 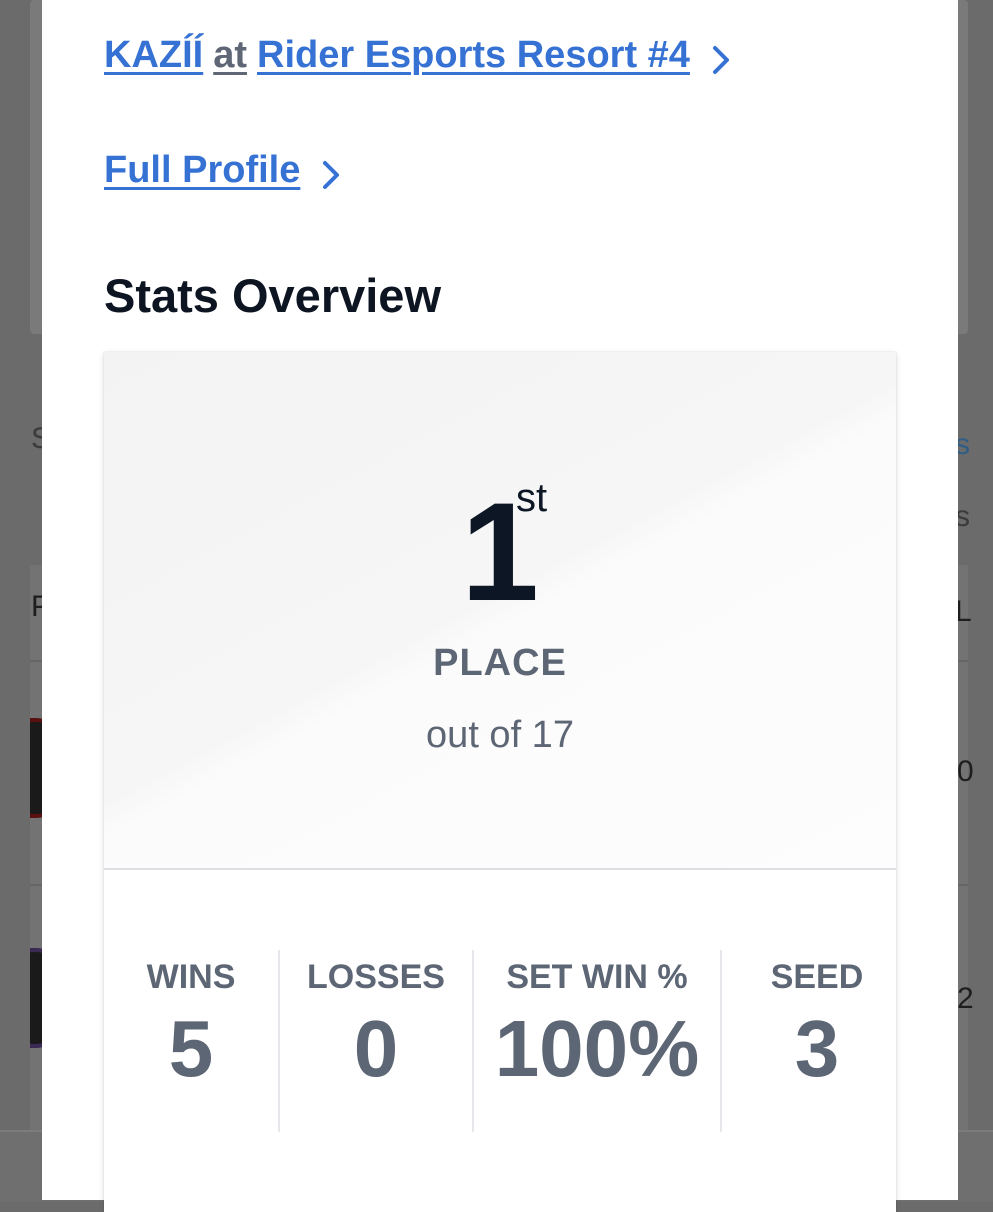 What do you see at coordinates (597, 977) in the screenshot?
I see `stat-label: SET WIN %` at bounding box center [597, 977].